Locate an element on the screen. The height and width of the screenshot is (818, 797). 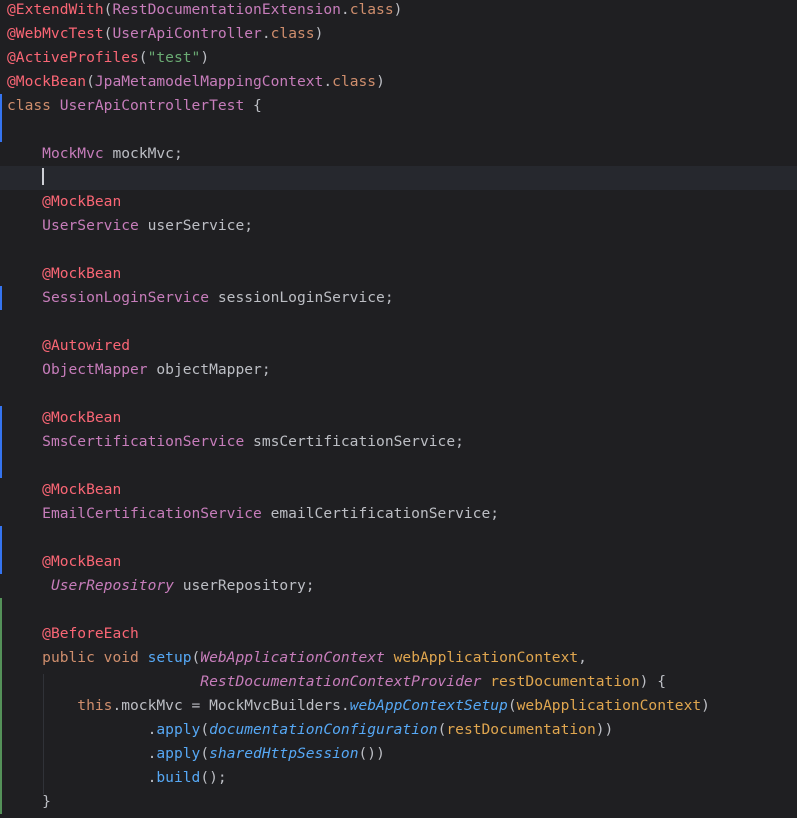
code-token: webAppContextSetup is located at coordinates (428, 705).